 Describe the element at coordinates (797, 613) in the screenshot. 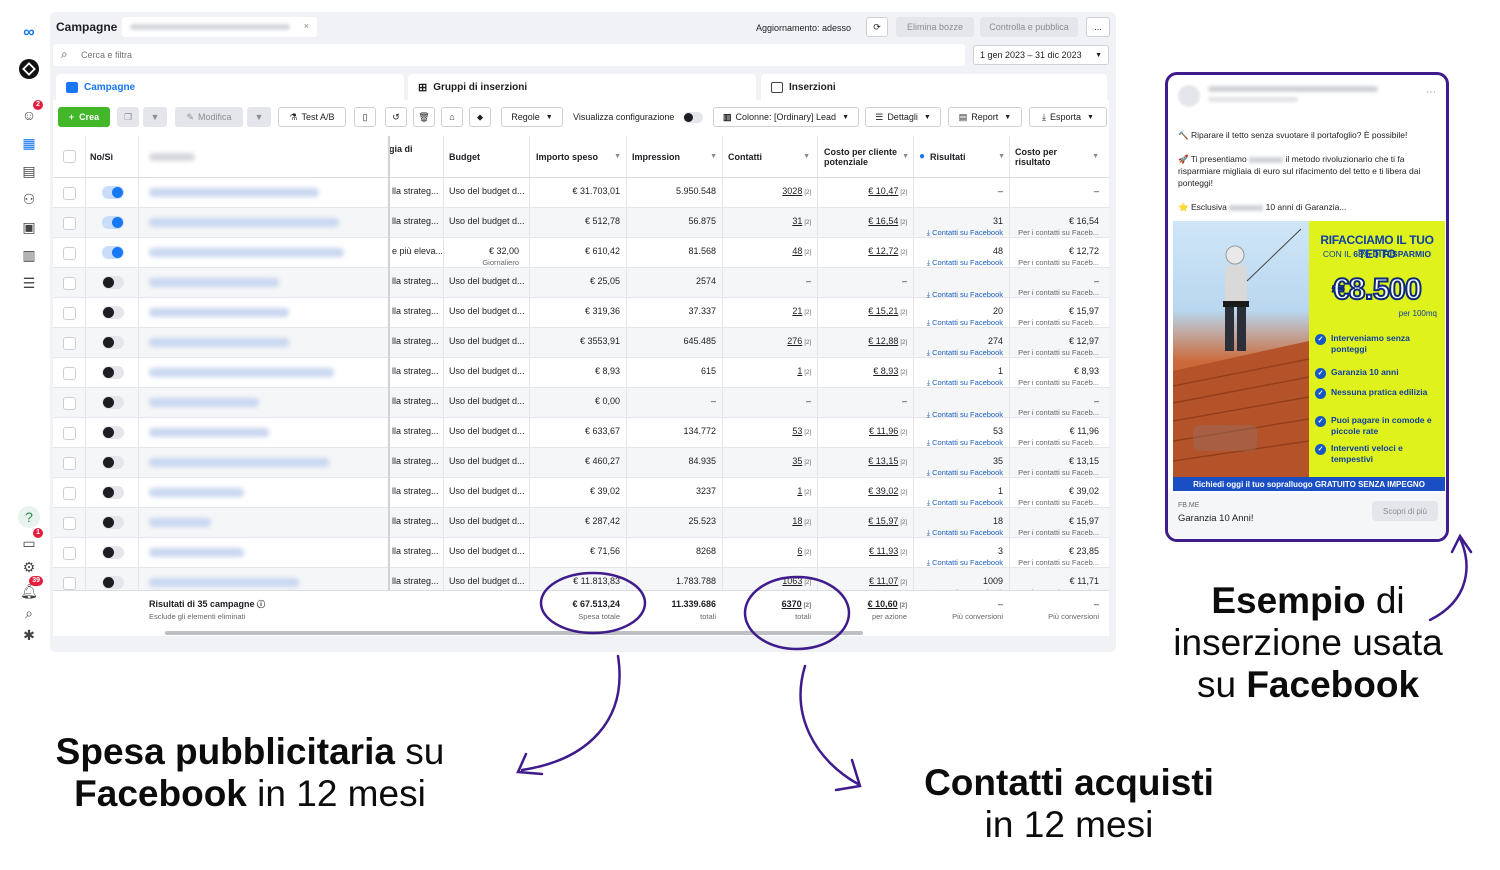

I see `contacts-total-circle` at that location.